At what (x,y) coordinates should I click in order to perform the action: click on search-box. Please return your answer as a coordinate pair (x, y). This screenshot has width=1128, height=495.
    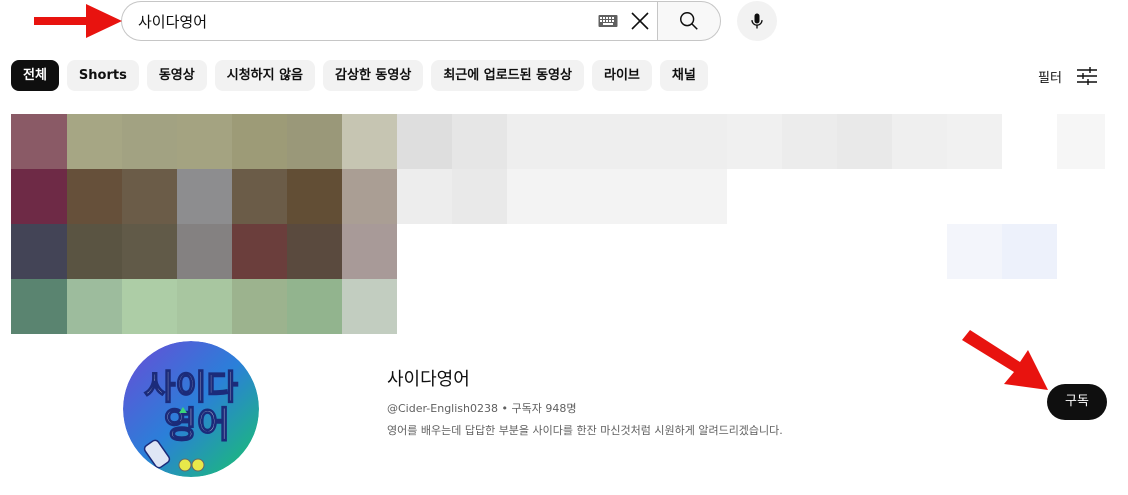
    Looking at the image, I should click on (389, 21).